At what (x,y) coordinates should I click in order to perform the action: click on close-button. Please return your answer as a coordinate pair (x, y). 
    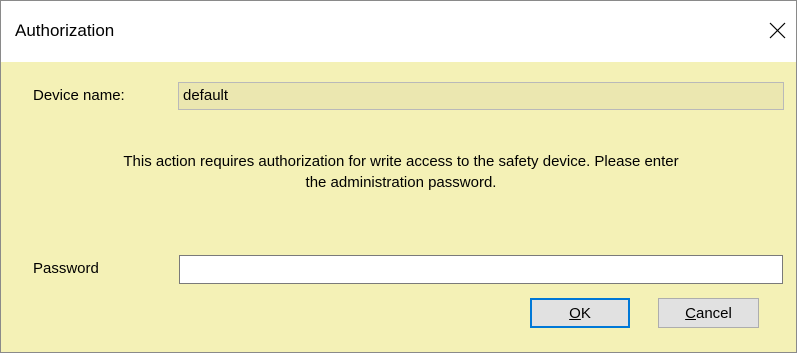
    Looking at the image, I should click on (777, 30).